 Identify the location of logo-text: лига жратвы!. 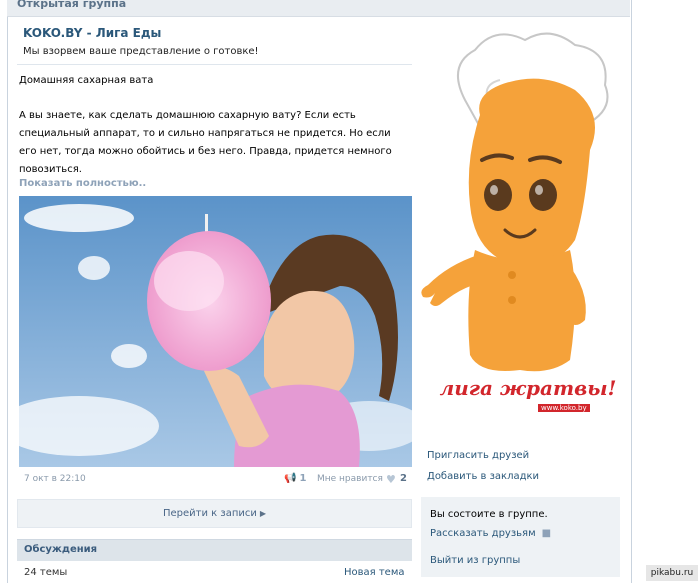
(528, 388).